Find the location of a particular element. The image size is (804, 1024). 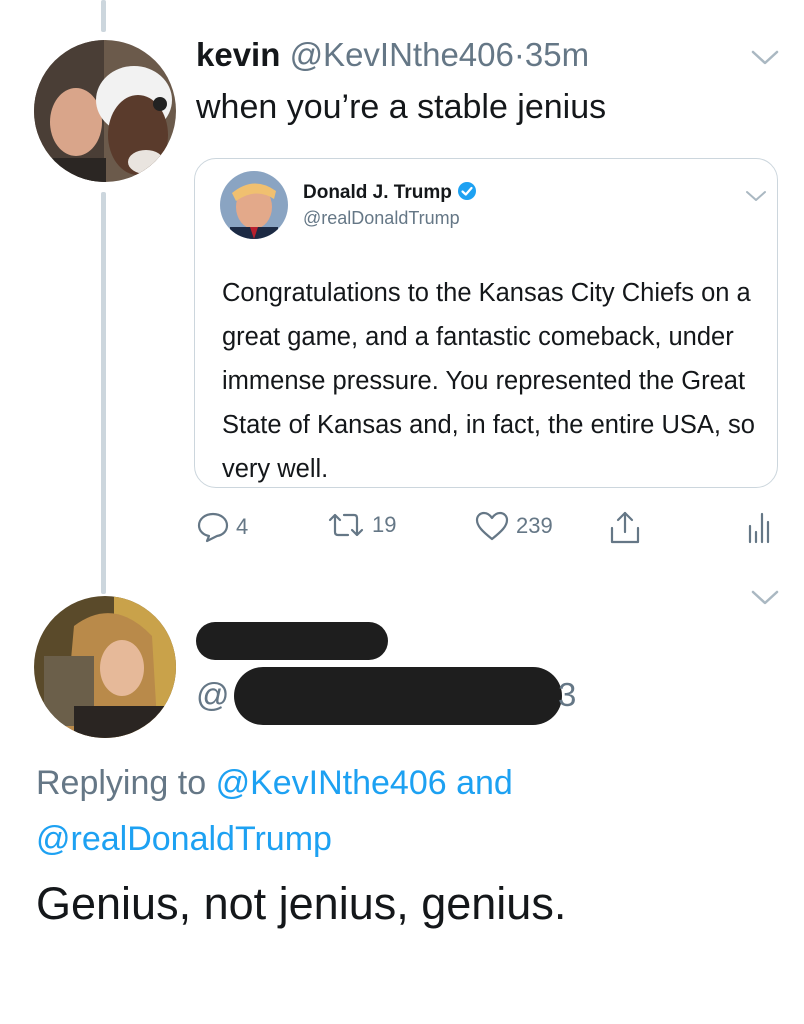

retweet-button: 19 is located at coordinates (361, 525).